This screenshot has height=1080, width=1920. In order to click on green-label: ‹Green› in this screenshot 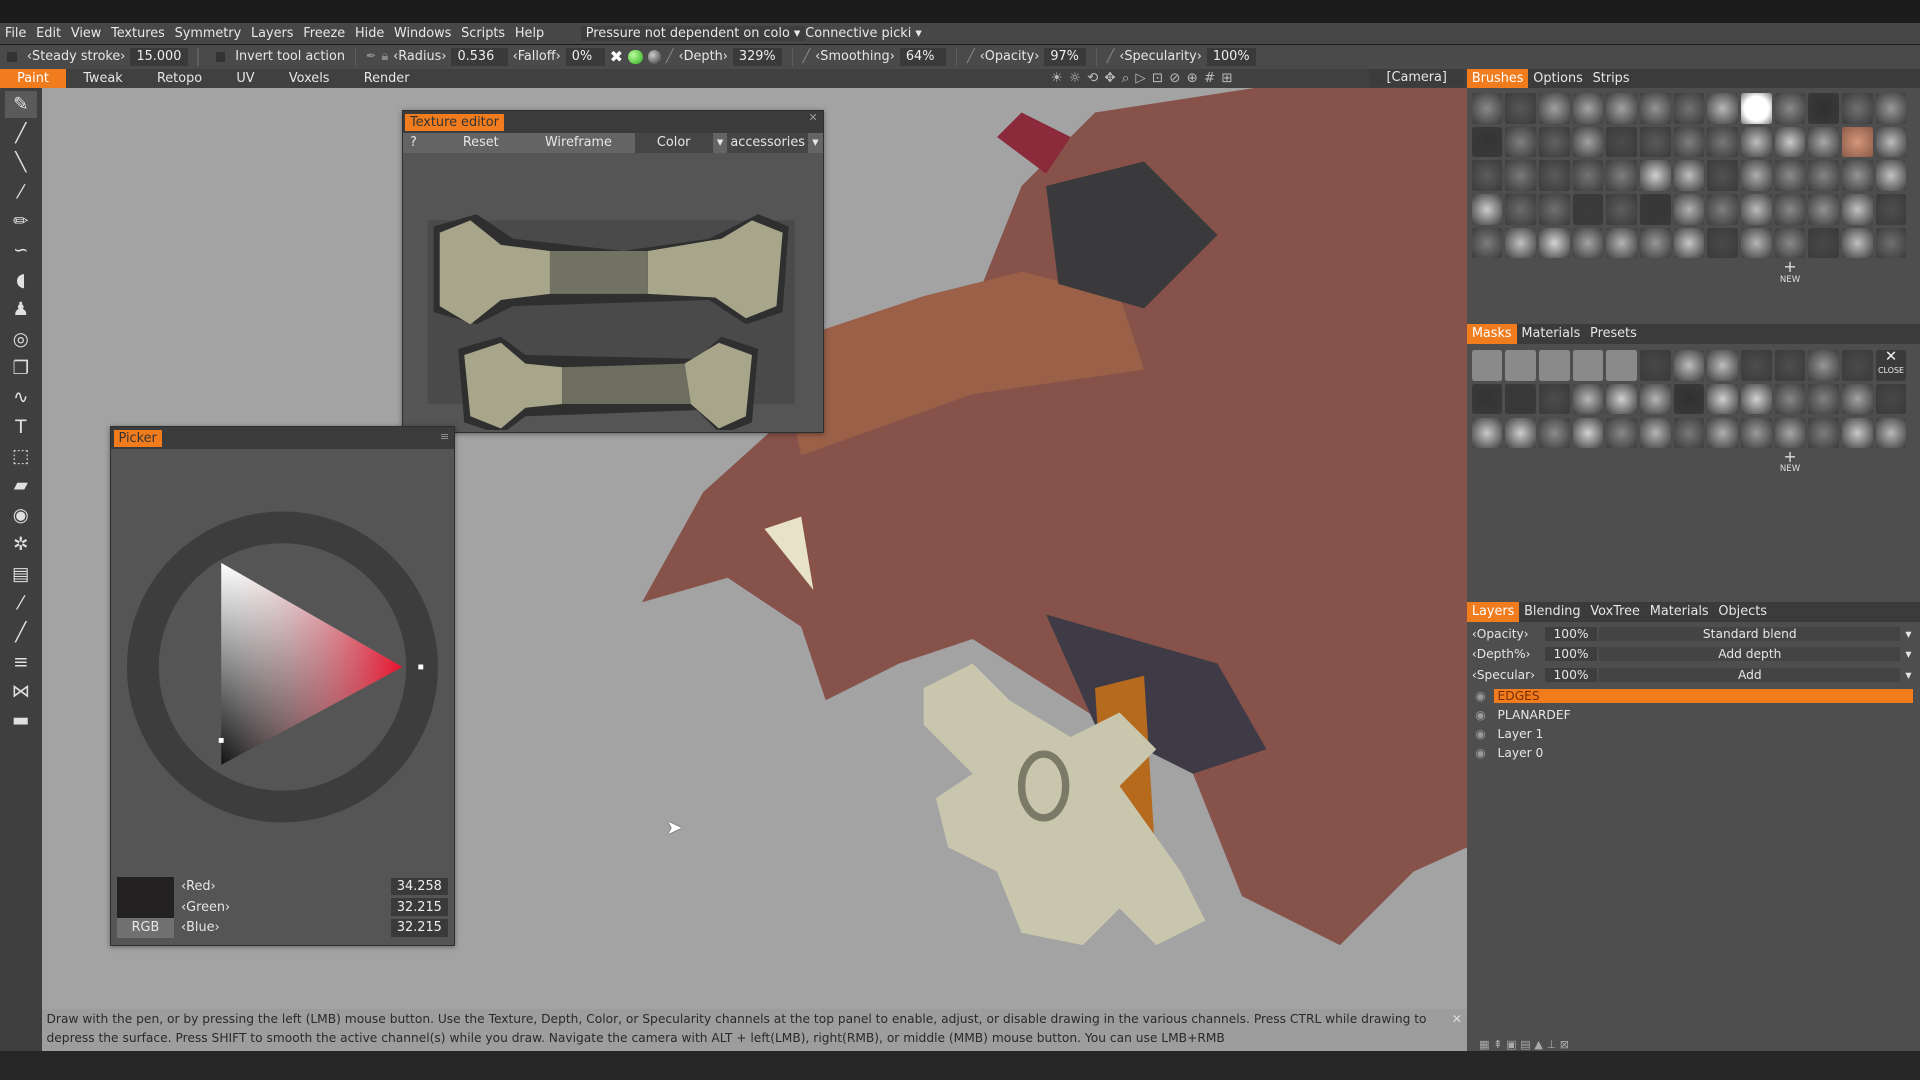, I will do `click(286, 907)`.